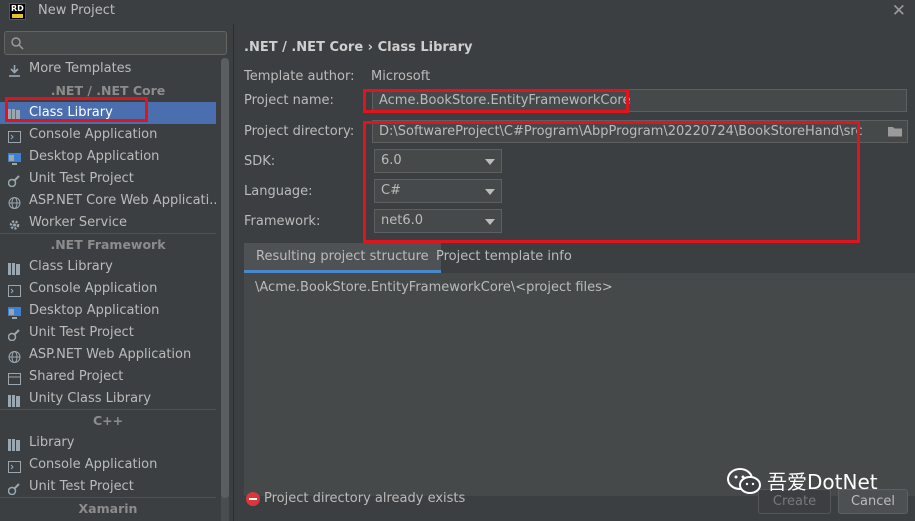 The height and width of the screenshot is (521, 915). Describe the element at coordinates (365, 498) in the screenshot. I see `error-message: Project directory already exists` at that location.